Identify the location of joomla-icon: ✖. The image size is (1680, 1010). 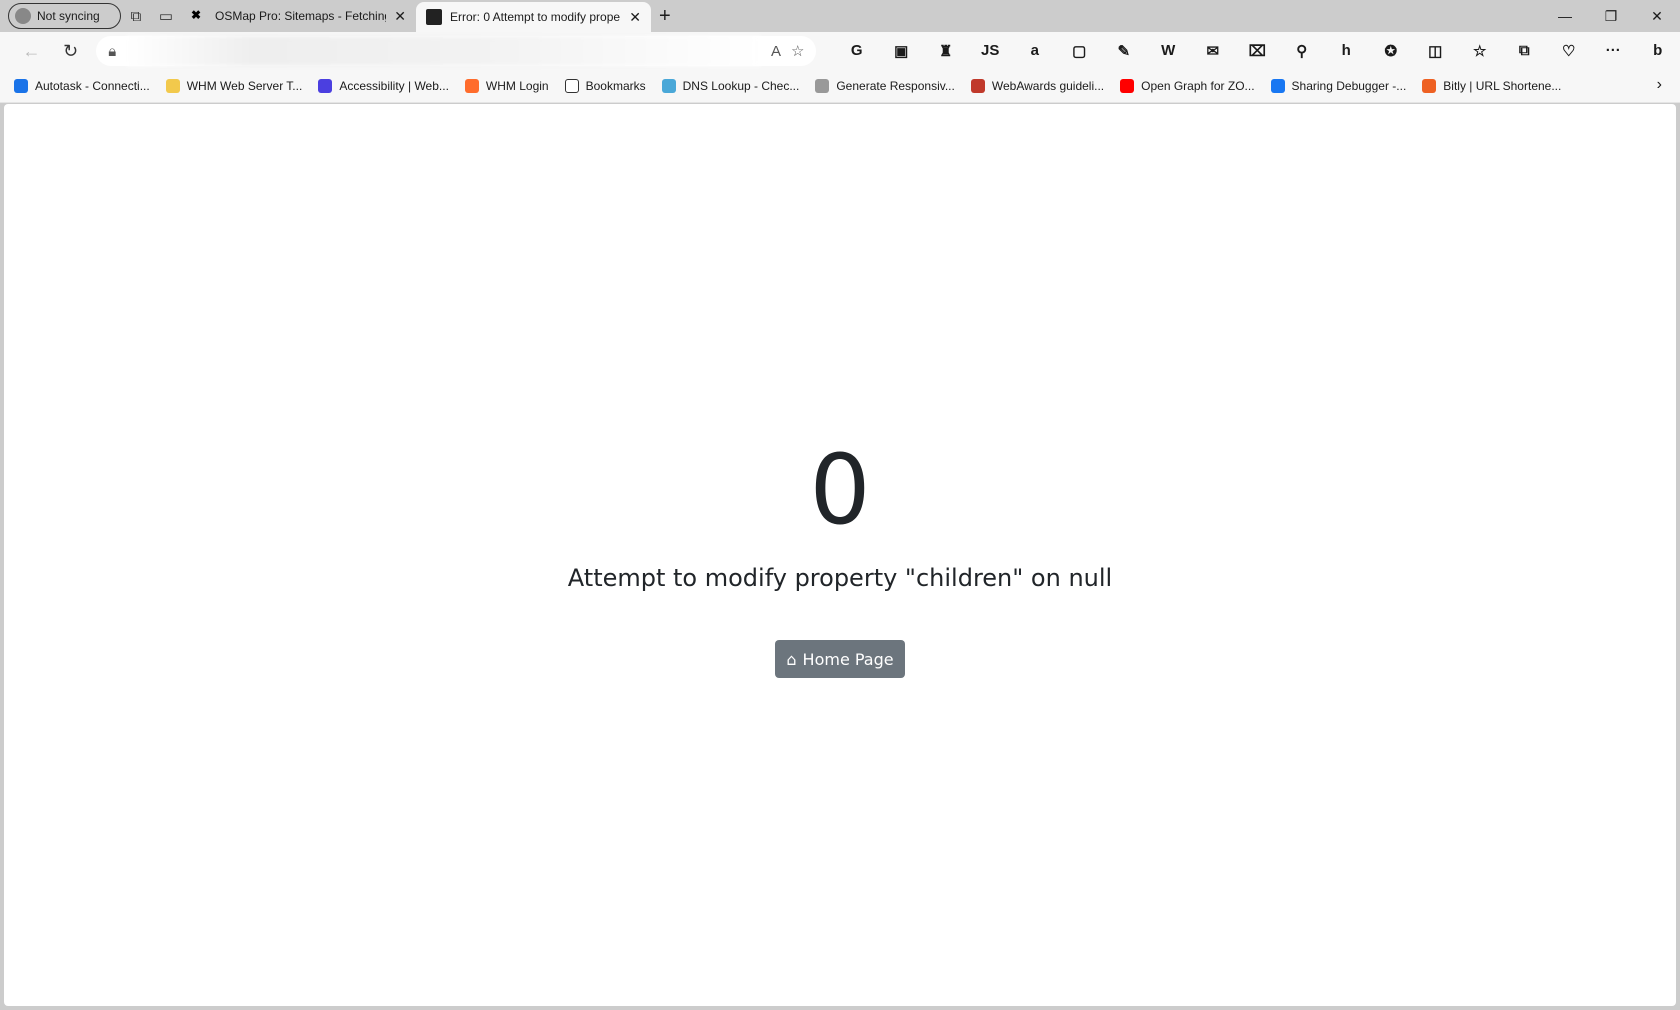
(196, 15).